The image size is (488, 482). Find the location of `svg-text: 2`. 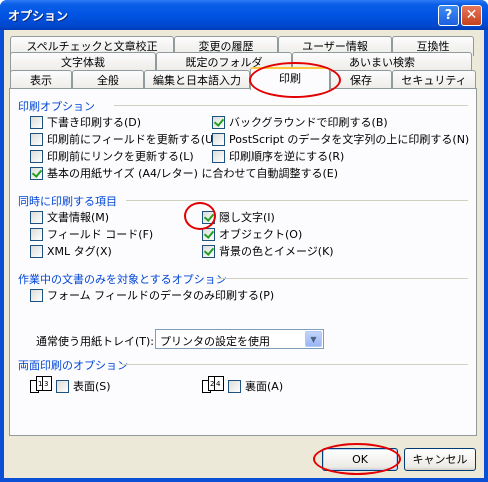

svg-text: 2 is located at coordinates (212, 384).